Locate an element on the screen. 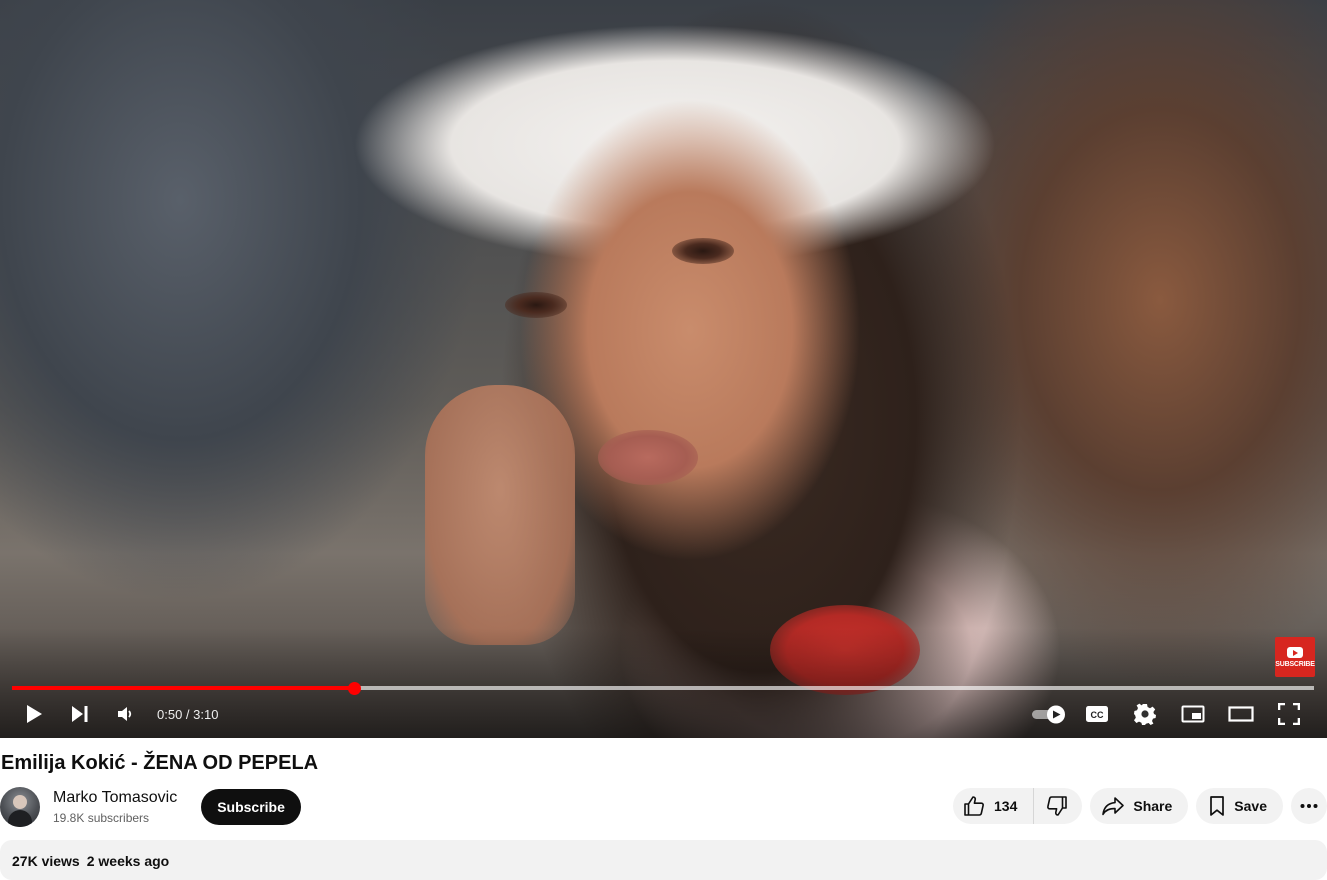 The image size is (1327, 880). miniplayer-icon is located at coordinates (1193, 714).